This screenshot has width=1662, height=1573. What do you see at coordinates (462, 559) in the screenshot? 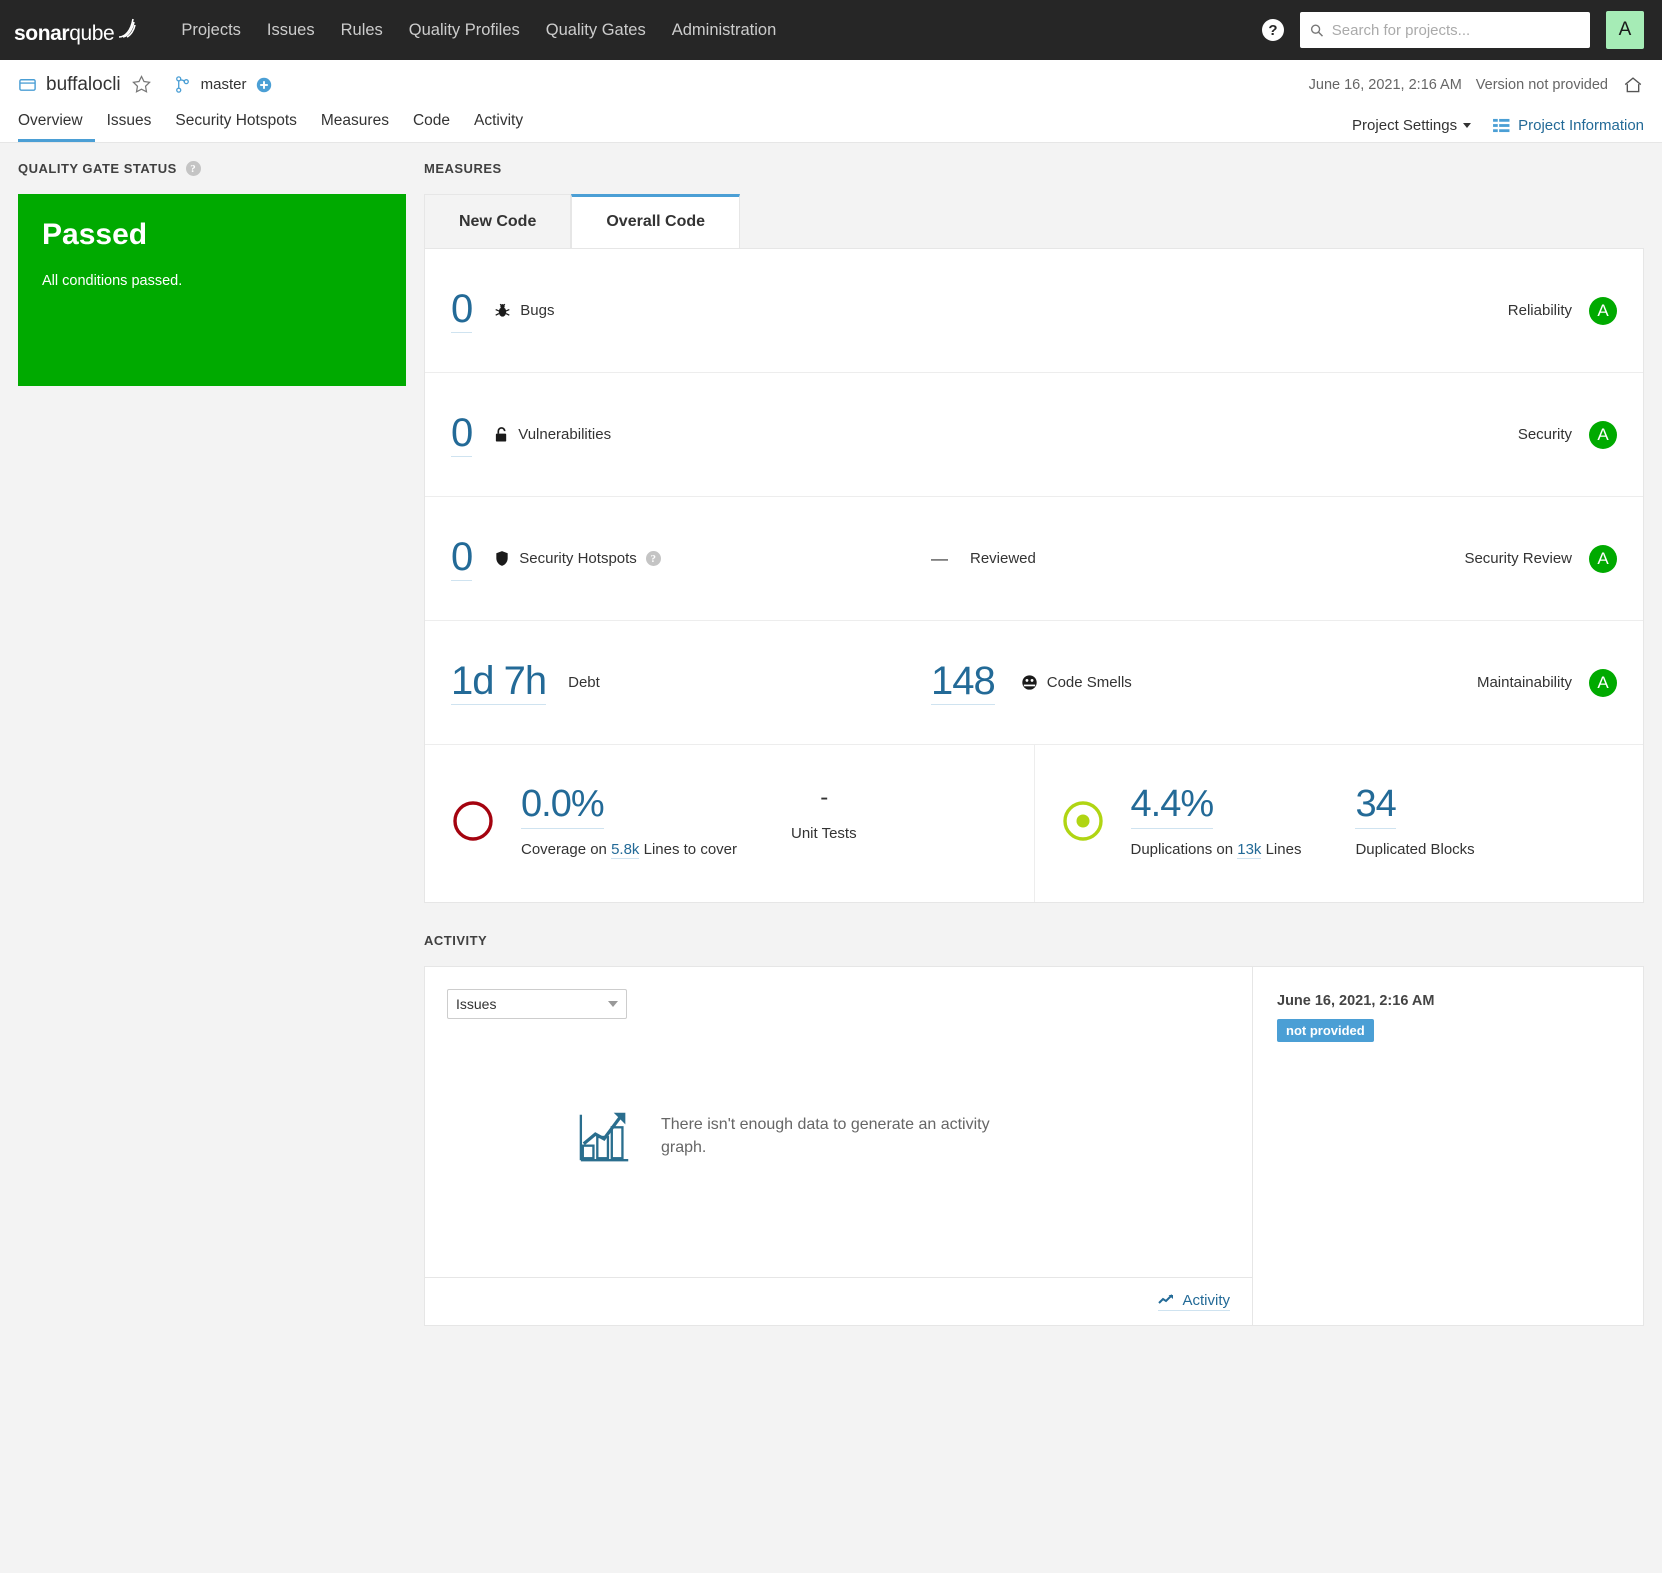
I see `security-hotspots-value: 0` at bounding box center [462, 559].